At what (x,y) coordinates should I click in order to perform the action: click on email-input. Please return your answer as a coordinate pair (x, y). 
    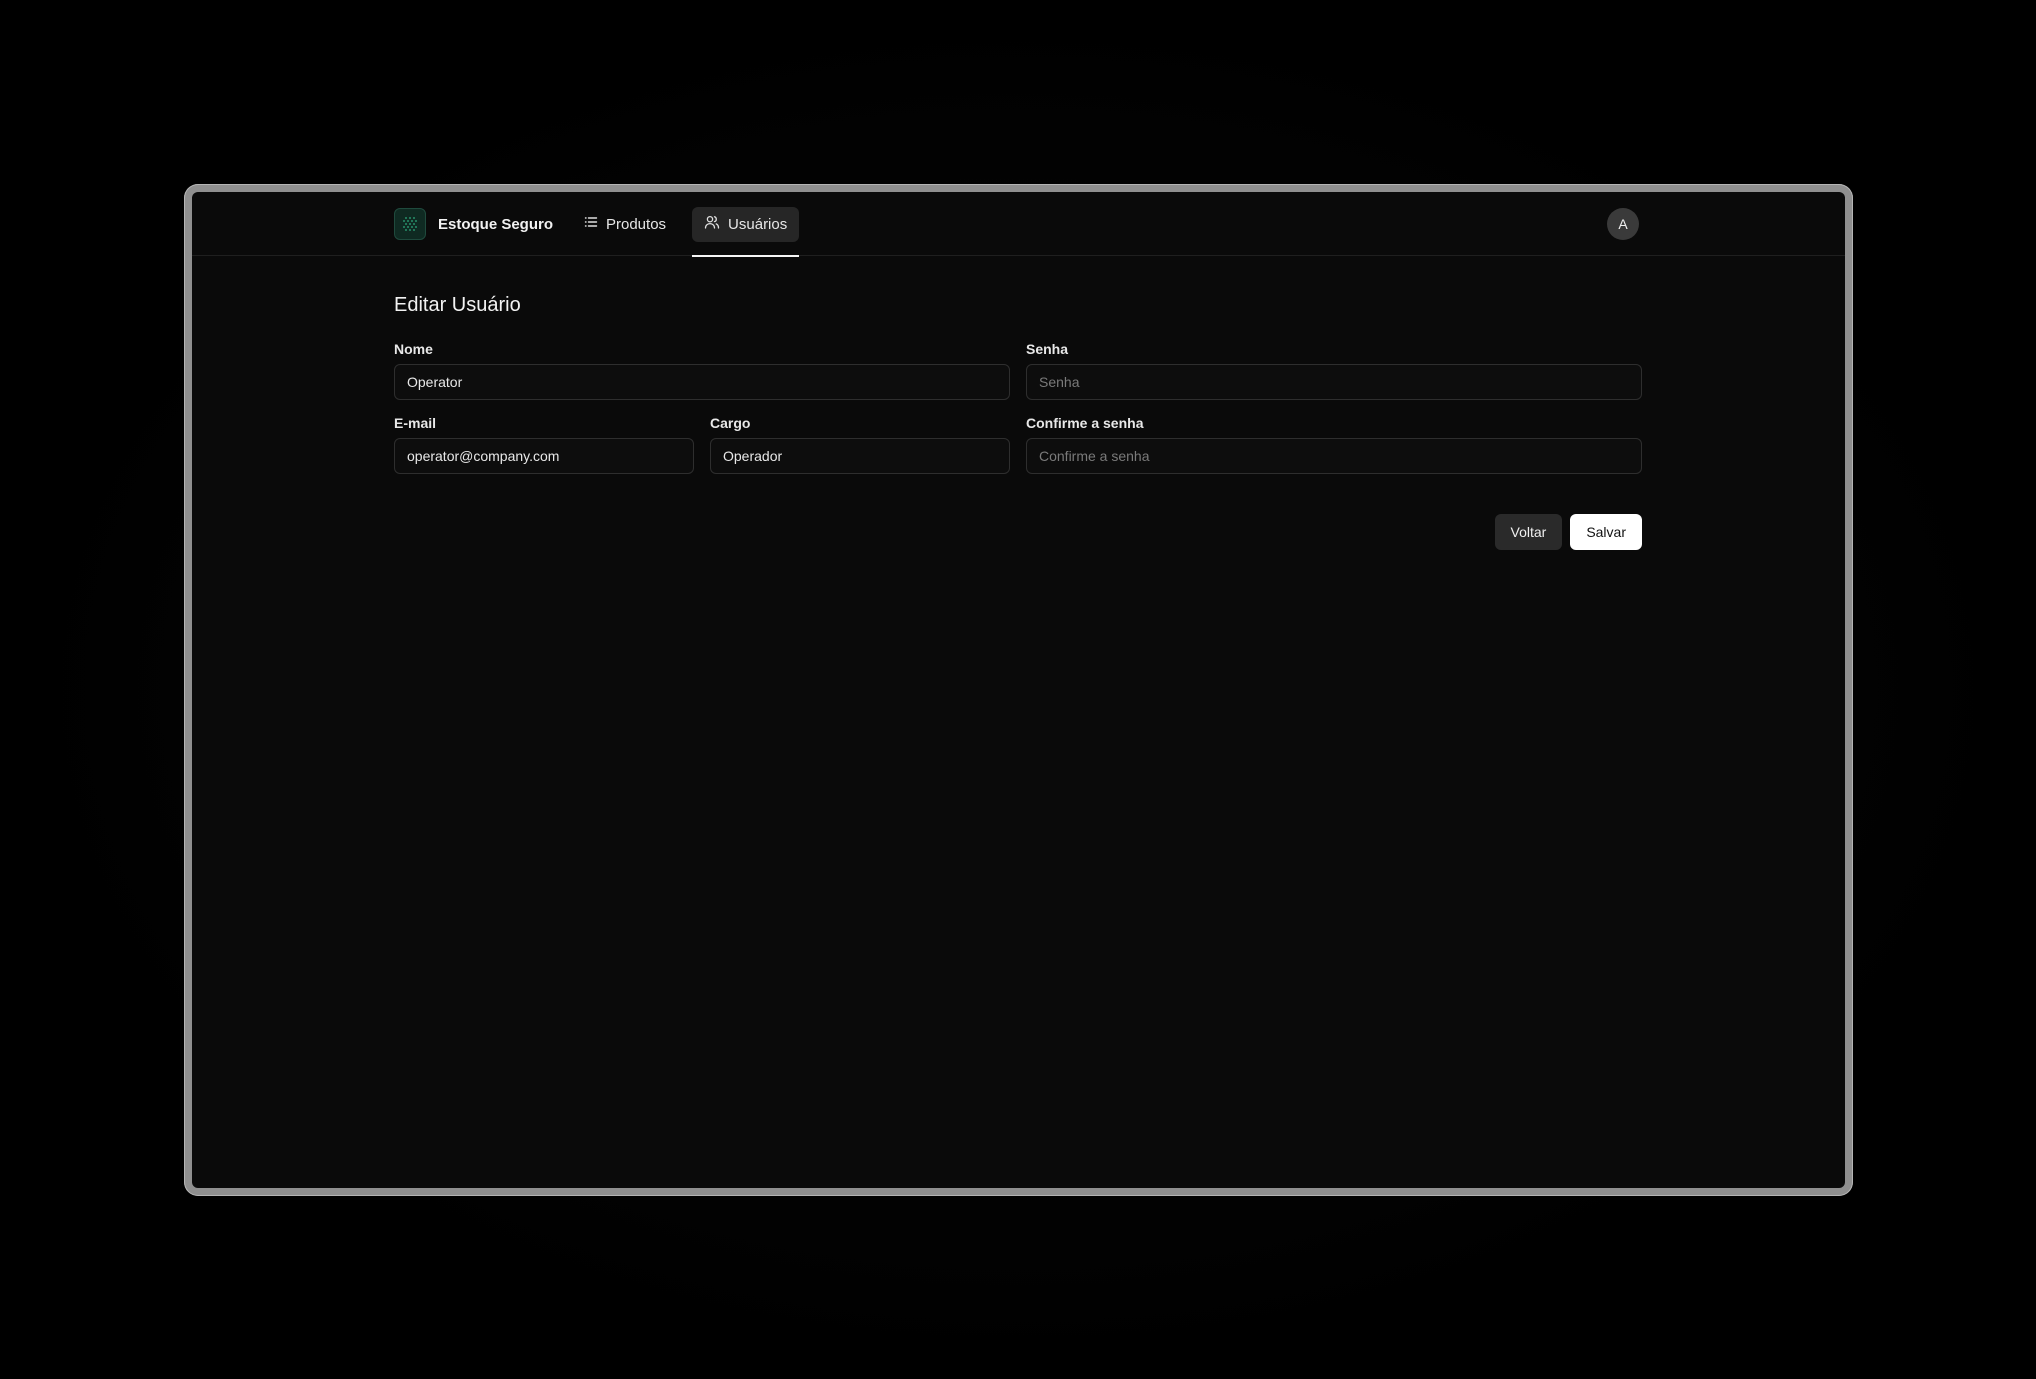
    Looking at the image, I should click on (544, 456).